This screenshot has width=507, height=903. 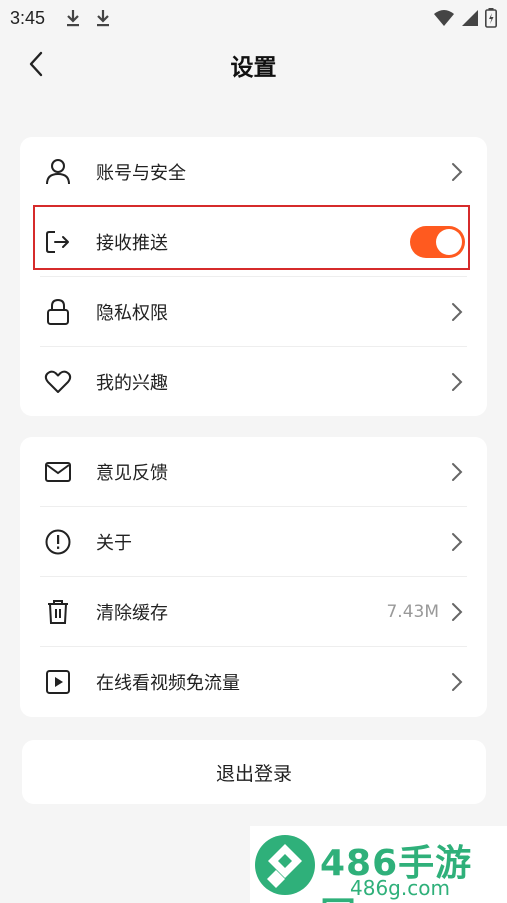 What do you see at coordinates (132, 473) in the screenshot?
I see `settings-item-label: 意见反馈` at bounding box center [132, 473].